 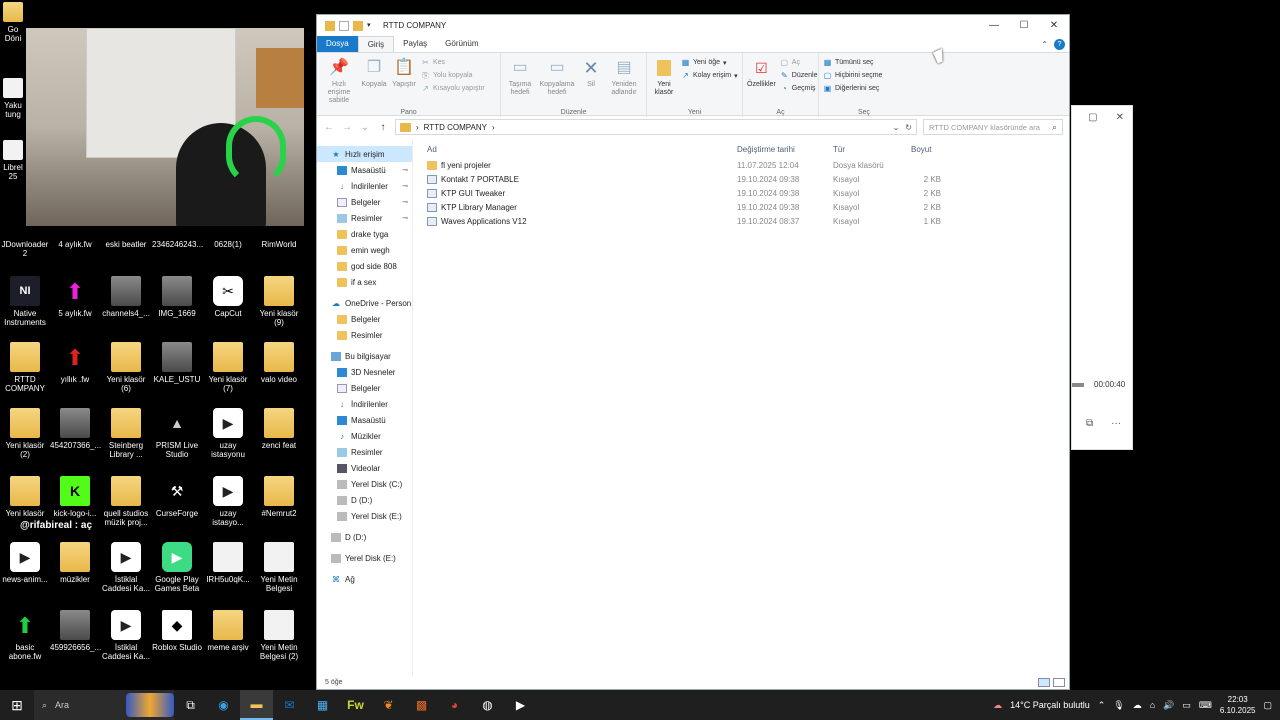 I want to click on invert-selection-button: ▣ Diğerlerini seç, so click(x=852, y=88).